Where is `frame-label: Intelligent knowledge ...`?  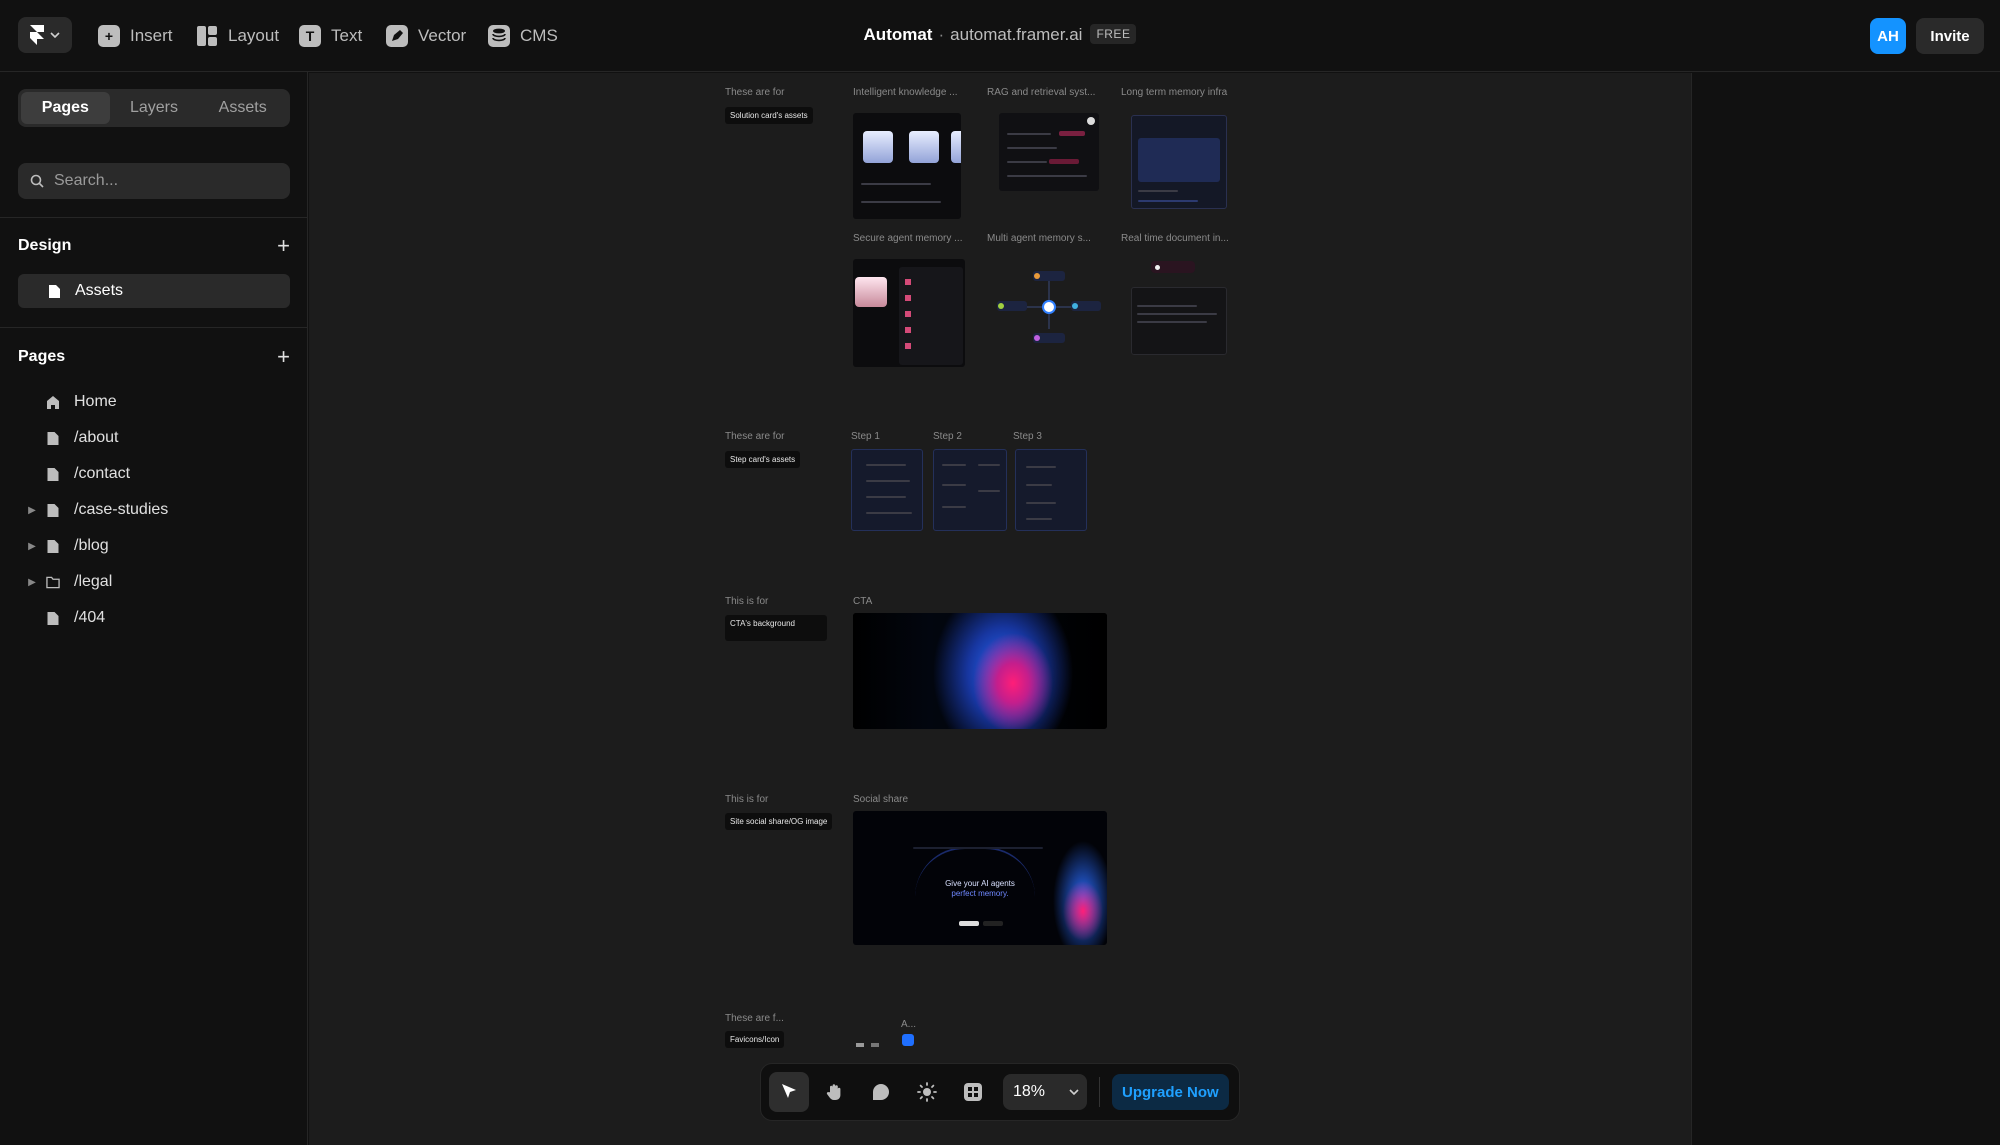 frame-label: Intelligent knowledge ... is located at coordinates (905, 92).